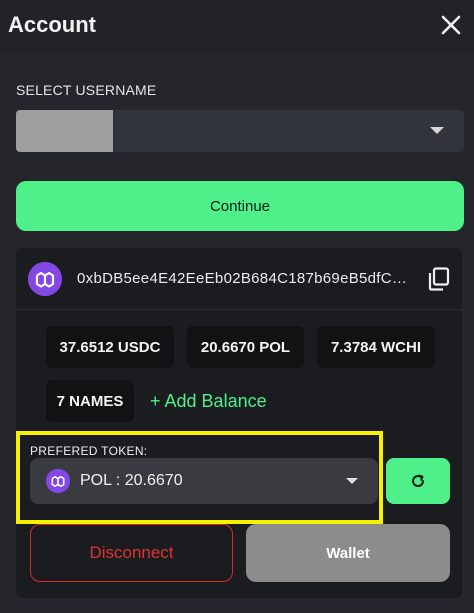  Describe the element at coordinates (239, 309) in the screenshot. I see `divider` at that location.